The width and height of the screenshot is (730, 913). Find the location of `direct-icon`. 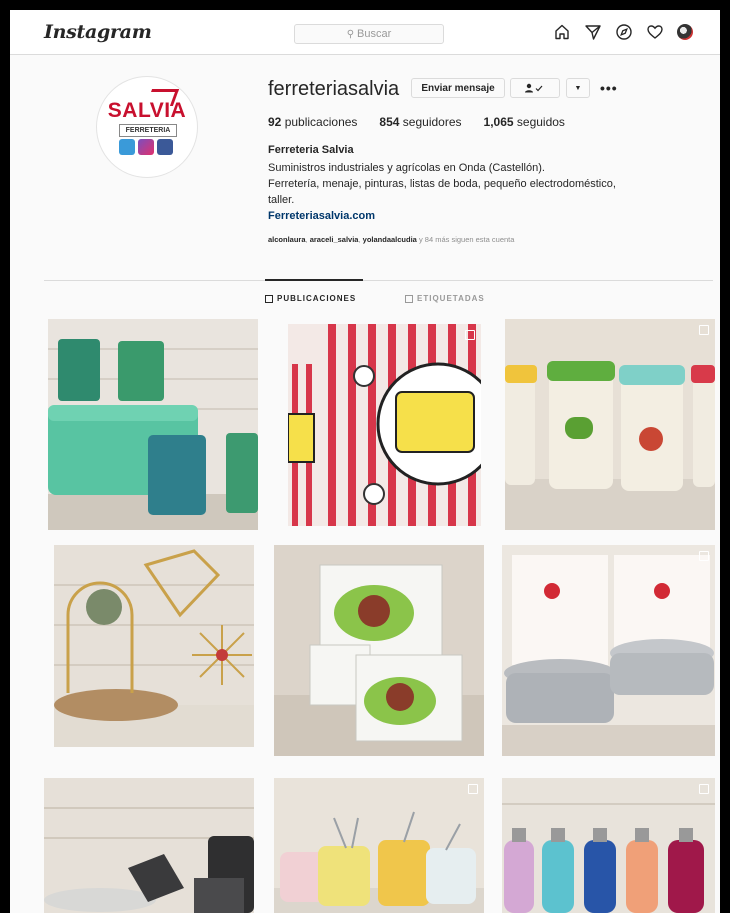

direct-icon is located at coordinates (593, 32).